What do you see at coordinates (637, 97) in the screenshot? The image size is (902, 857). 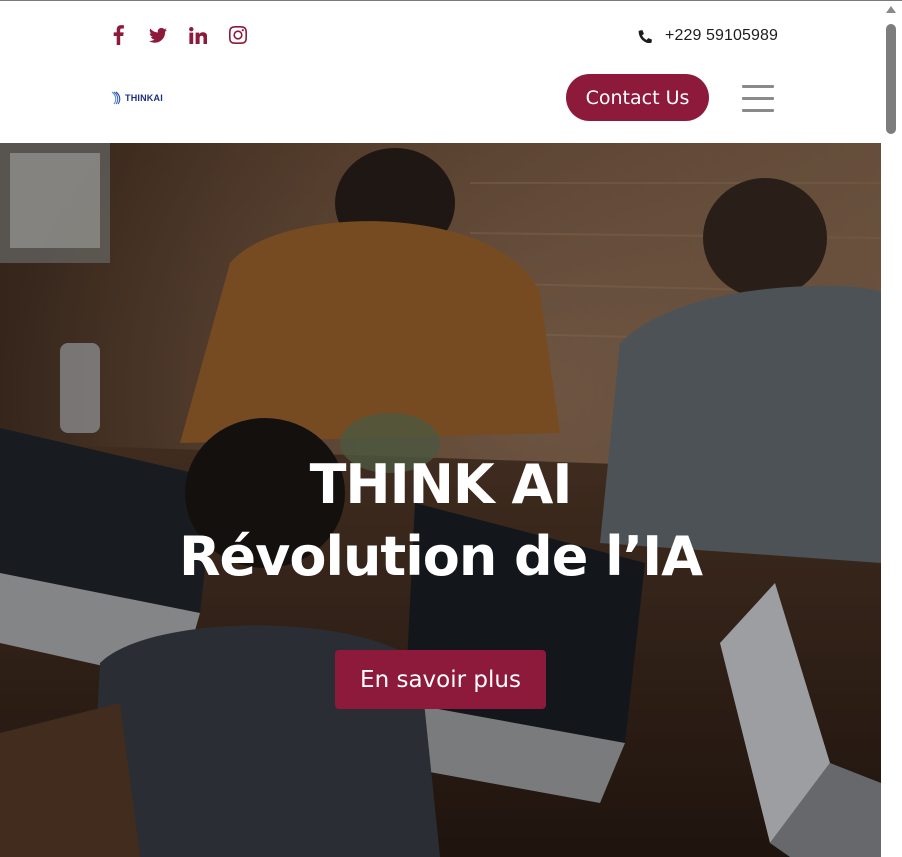 I see `contact-us-button: Contact Us` at bounding box center [637, 97].